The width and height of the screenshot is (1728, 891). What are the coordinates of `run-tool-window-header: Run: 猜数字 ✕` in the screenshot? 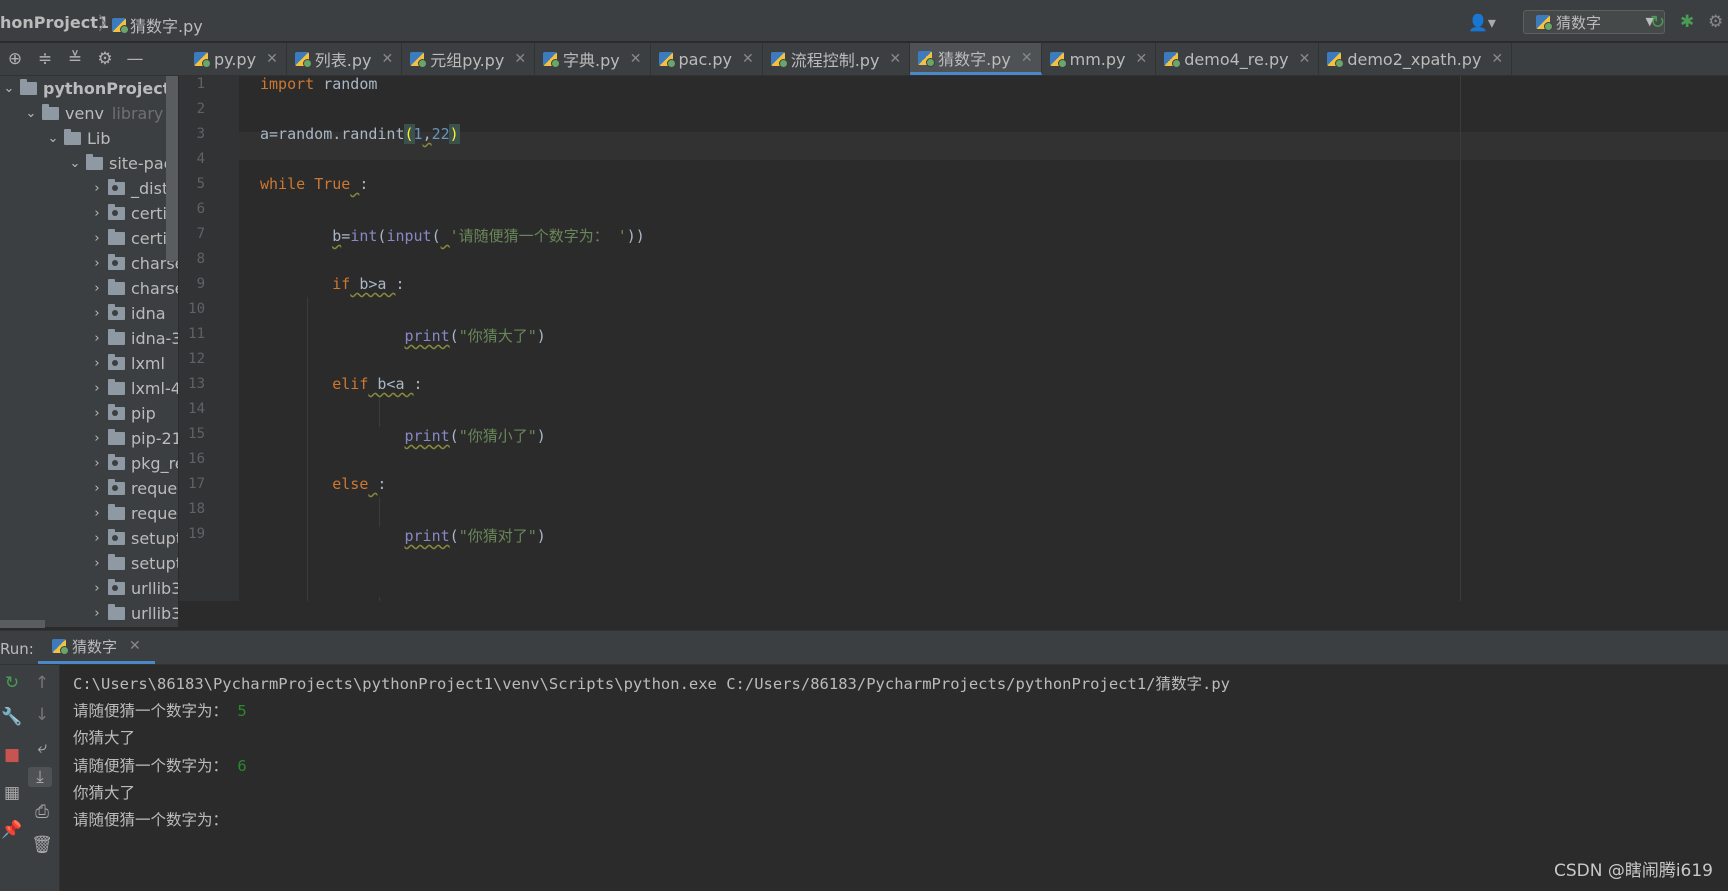 It's located at (864, 647).